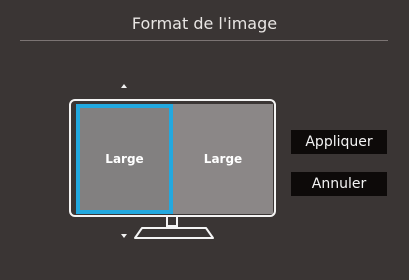 The width and height of the screenshot is (409, 280). Describe the element at coordinates (124, 86) in the screenshot. I see `arrow-up-icon` at that location.